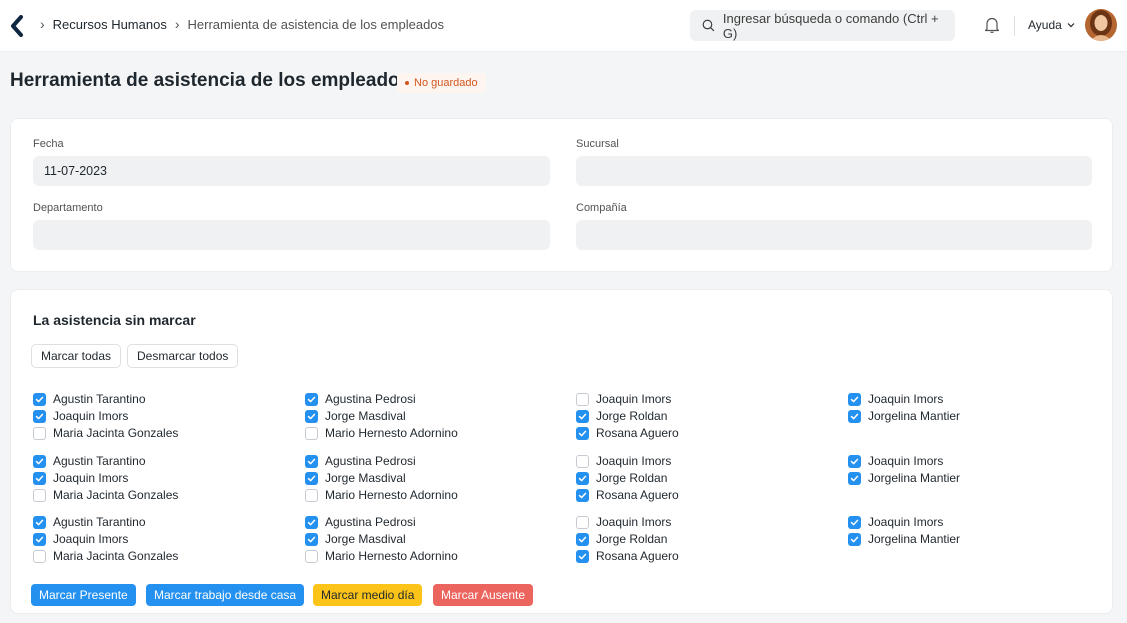 The image size is (1127, 623). What do you see at coordinates (17, 26) in the screenshot?
I see `app-logo-icon` at bounding box center [17, 26].